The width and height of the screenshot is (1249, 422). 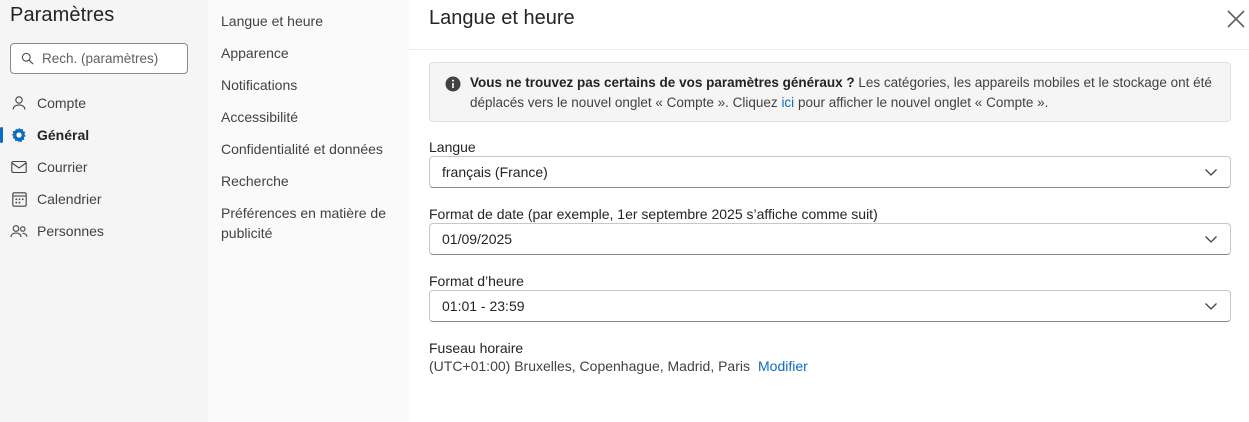 What do you see at coordinates (19, 103) in the screenshot?
I see `person-icon` at bounding box center [19, 103].